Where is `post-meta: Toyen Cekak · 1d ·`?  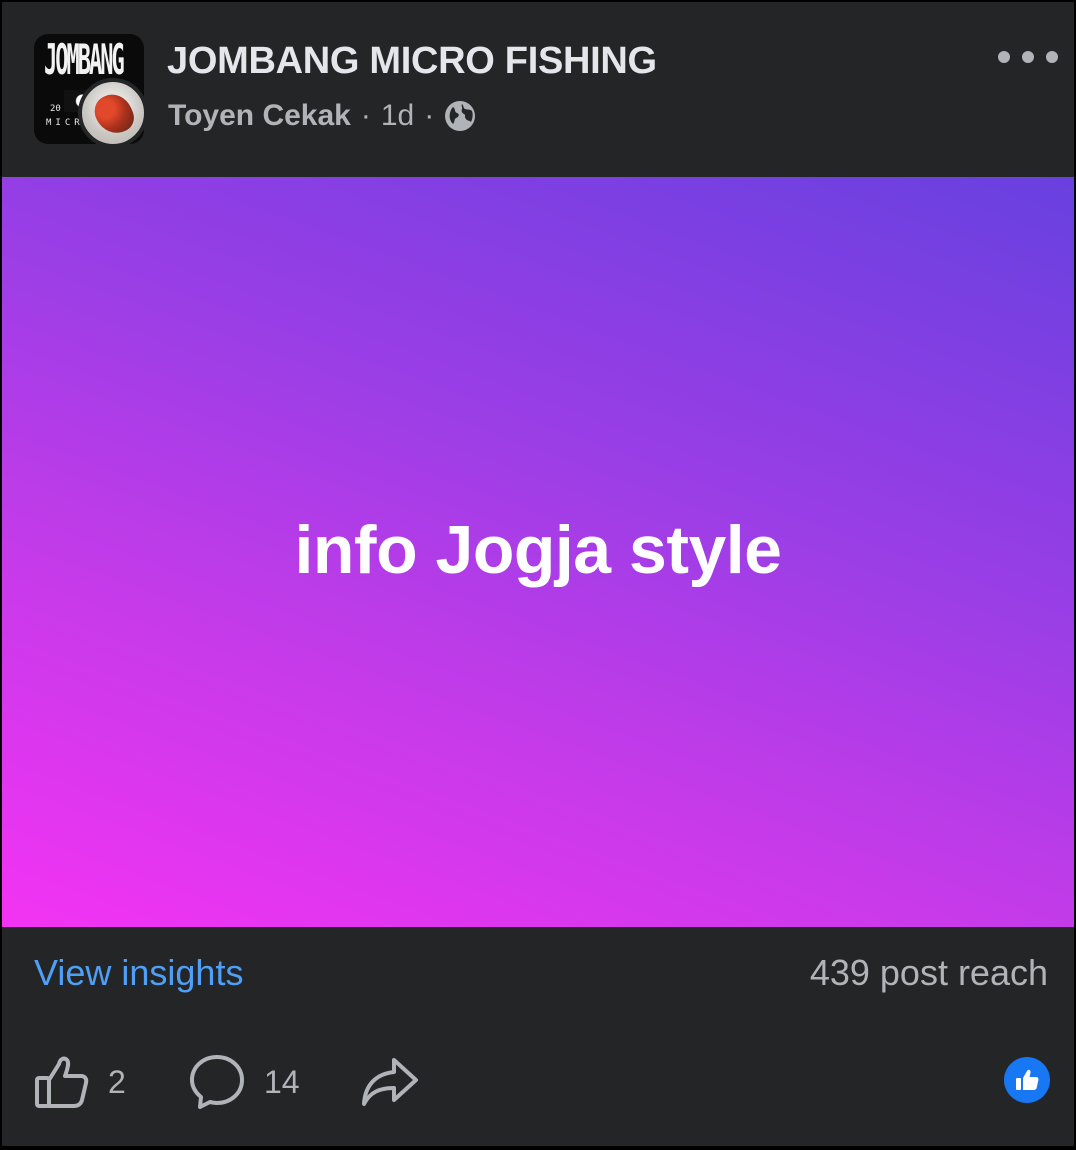 post-meta: Toyen Cekak · 1d · is located at coordinates (322, 116).